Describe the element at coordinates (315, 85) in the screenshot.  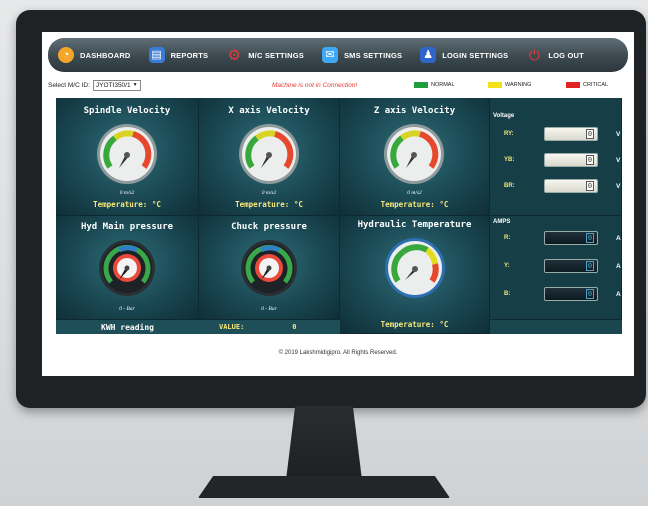
I see `connection-status-message: Machine is not in Connection!` at that location.